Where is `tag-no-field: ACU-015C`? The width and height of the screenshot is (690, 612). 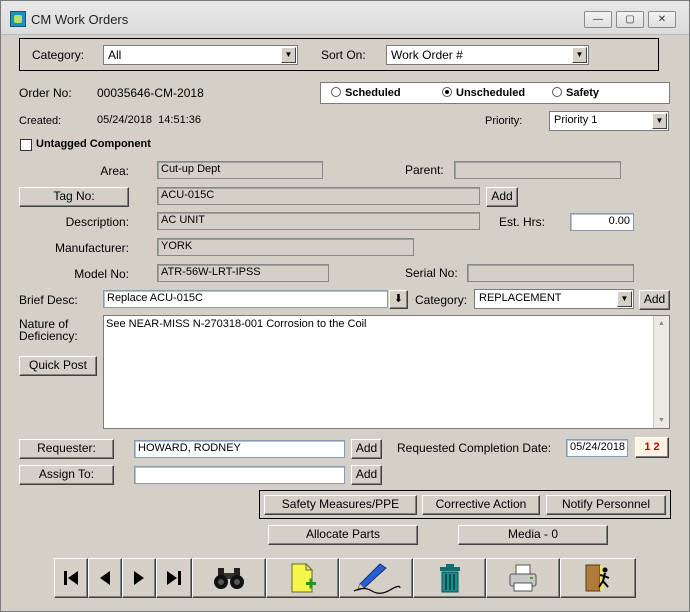 tag-no-field: ACU-015C is located at coordinates (318, 196).